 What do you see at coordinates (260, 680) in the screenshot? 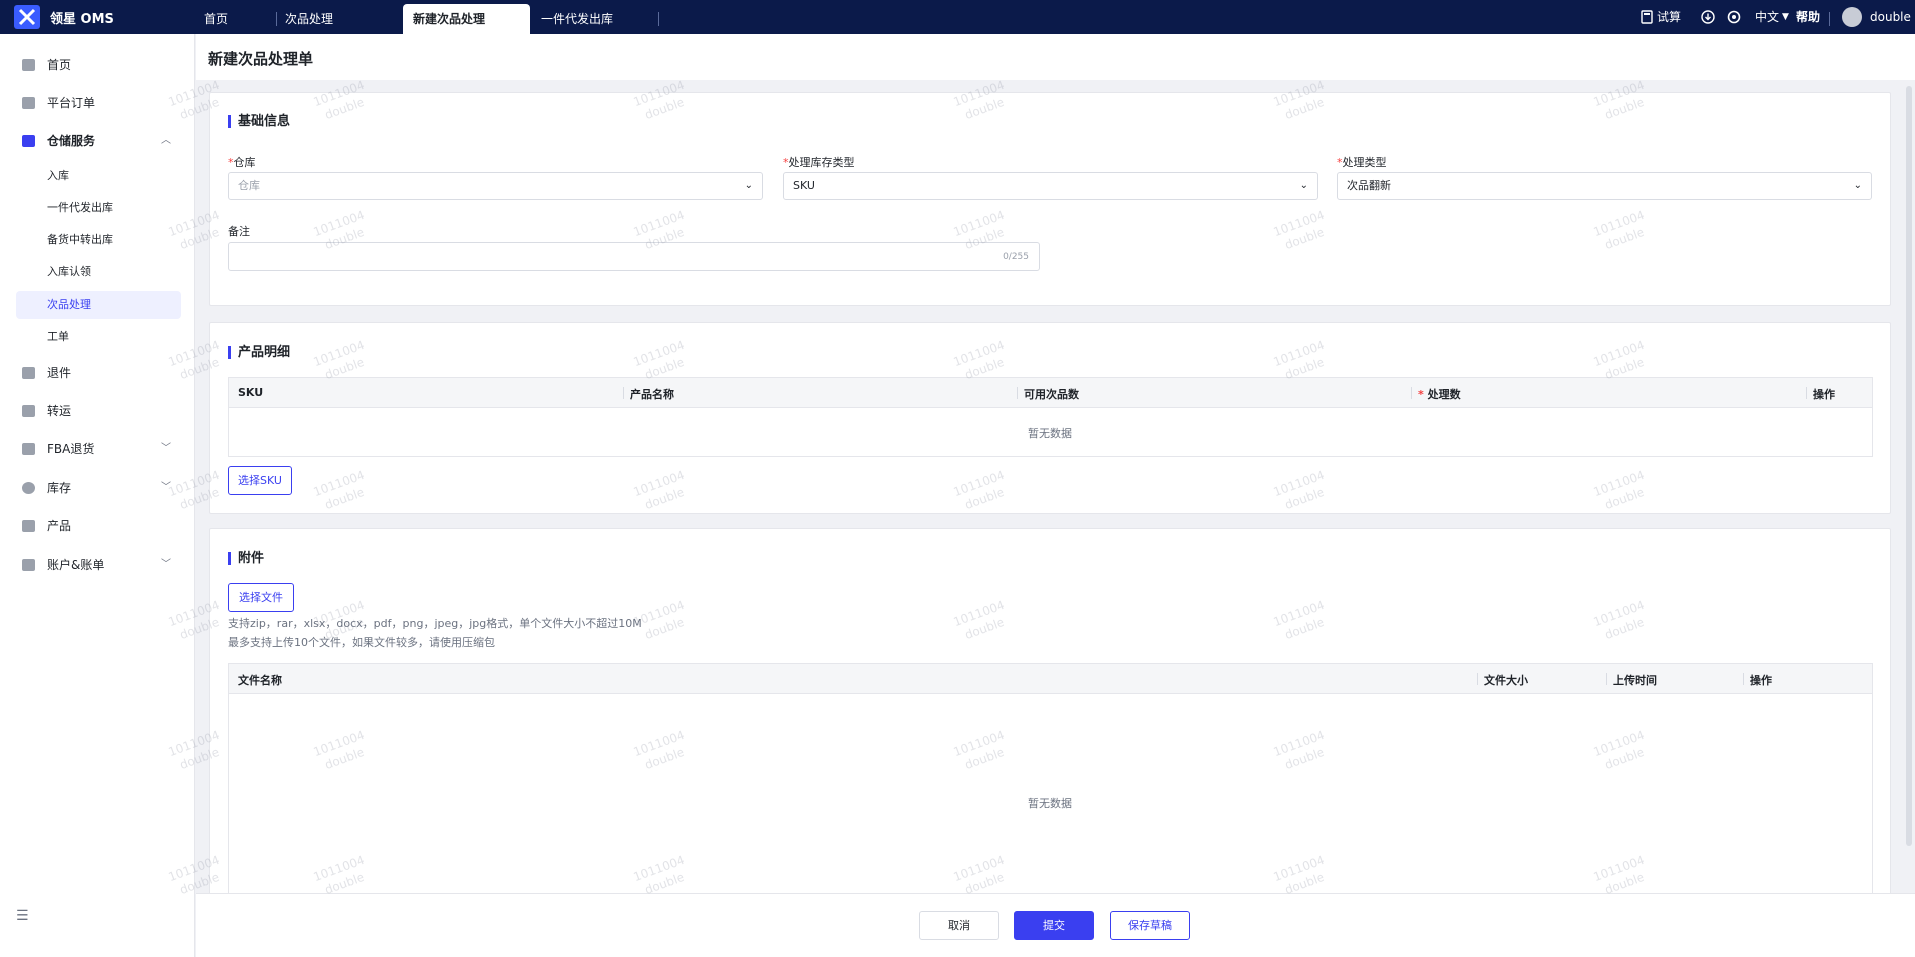
I see `column-header-file-name: 文件名称` at bounding box center [260, 680].